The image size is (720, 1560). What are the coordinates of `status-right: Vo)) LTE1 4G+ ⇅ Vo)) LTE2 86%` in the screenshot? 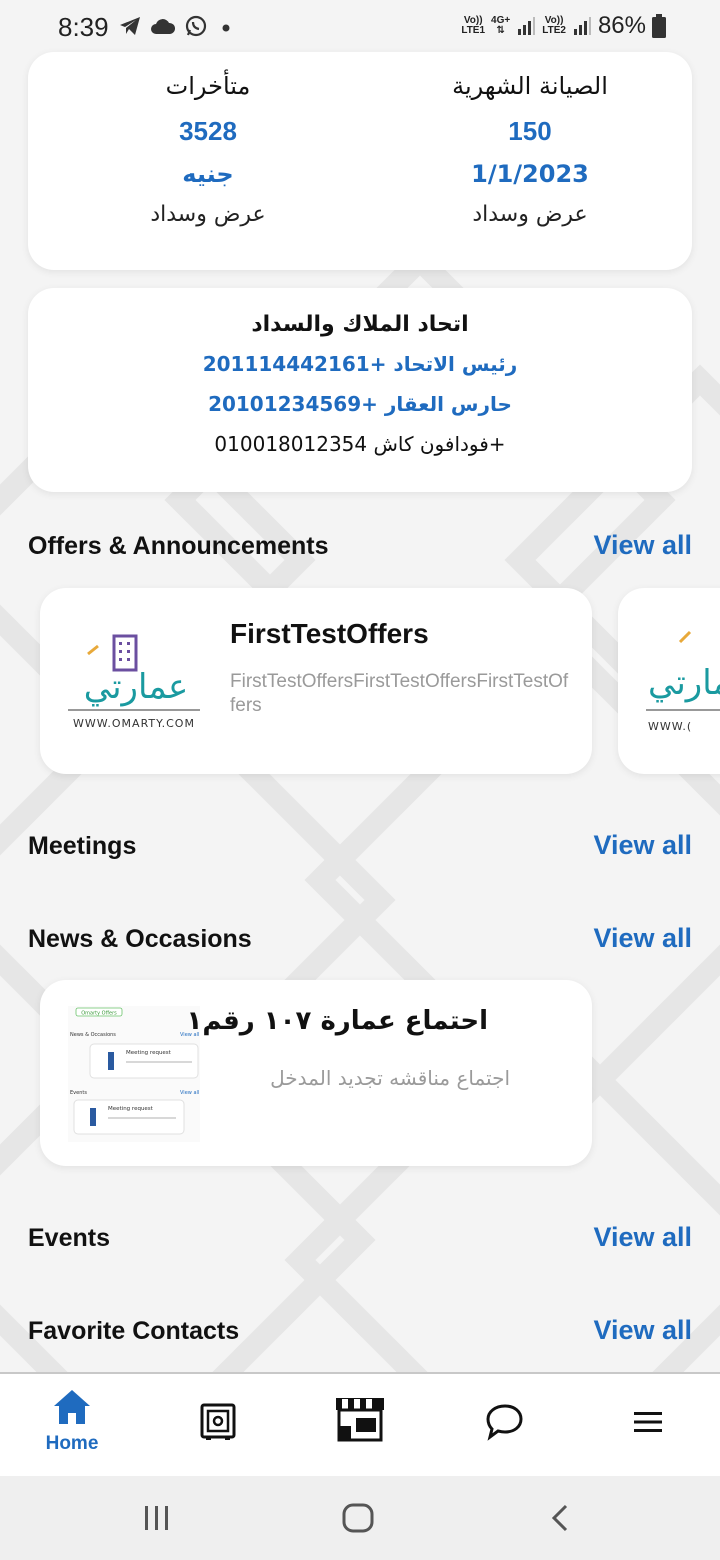 It's located at (563, 26).